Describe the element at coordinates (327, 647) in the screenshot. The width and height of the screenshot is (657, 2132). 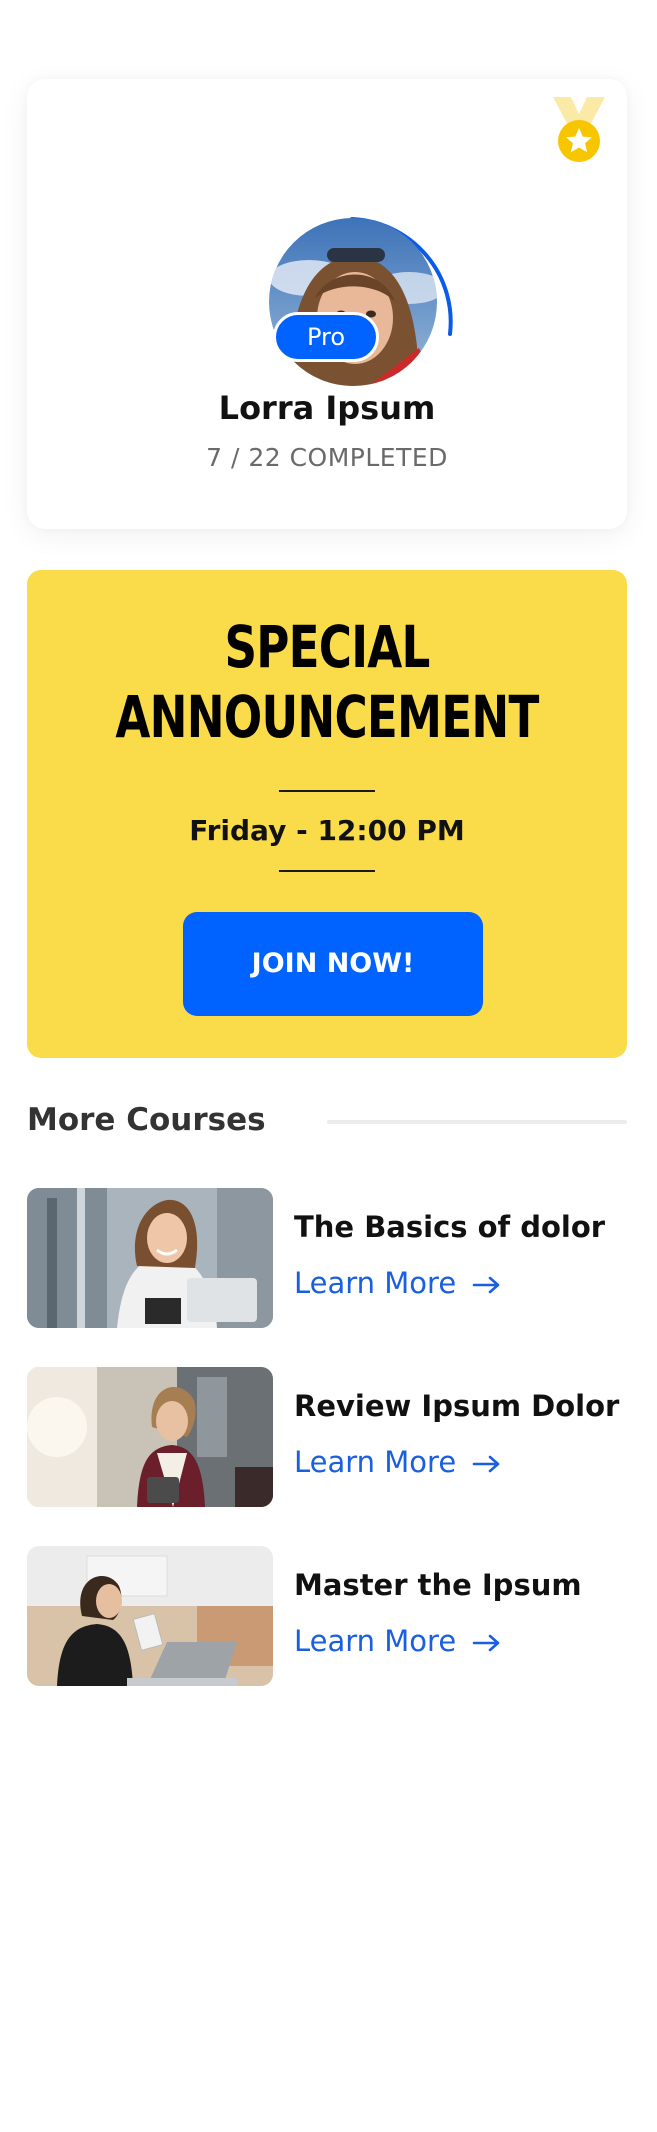
I see `announcement-title-line1: SPECIAL` at that location.